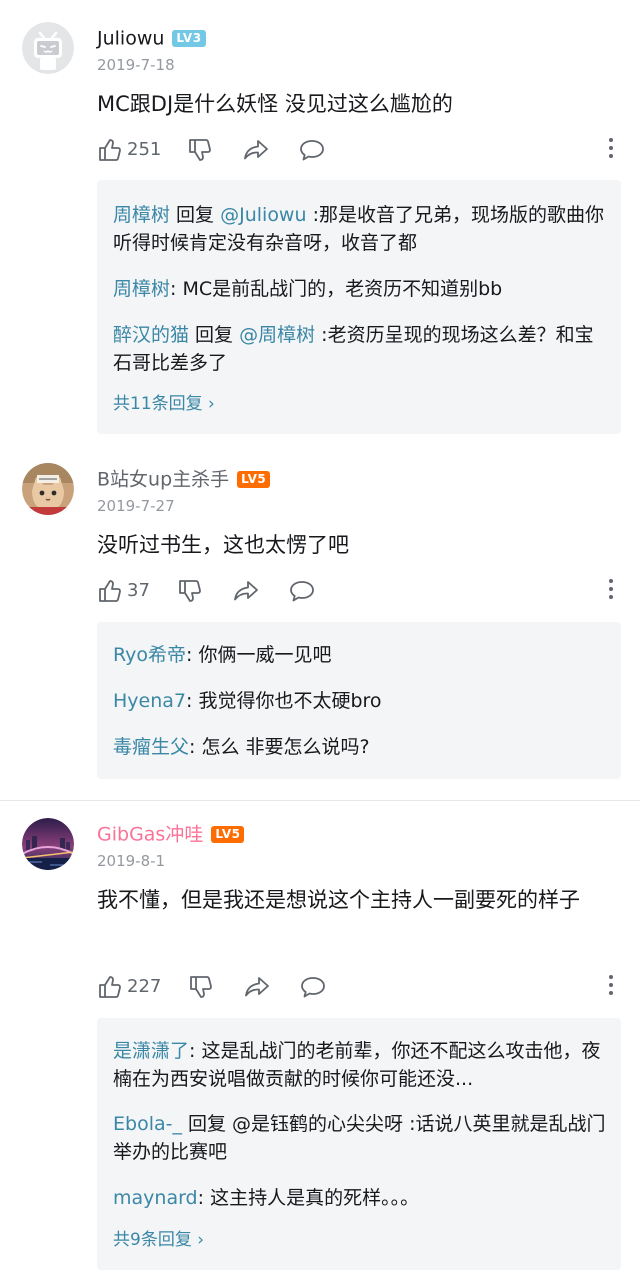 The width and height of the screenshot is (640, 1285). Describe the element at coordinates (357, 150) in the screenshot. I see `comment-actions: 251` at that location.